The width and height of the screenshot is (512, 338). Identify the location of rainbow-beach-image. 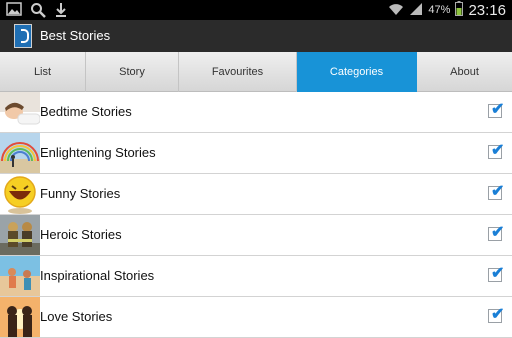
(20, 153).